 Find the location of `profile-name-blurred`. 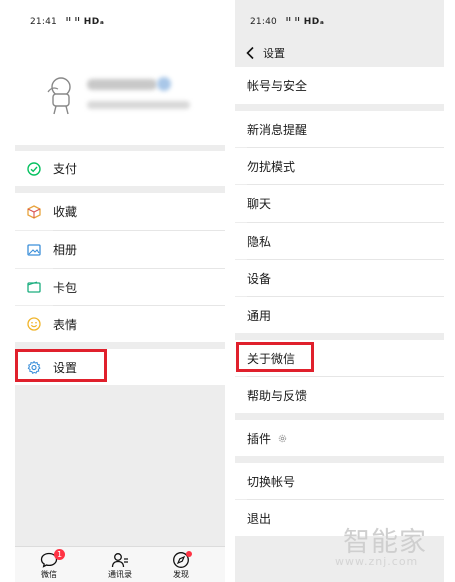

profile-name-blurred is located at coordinates (122, 84).